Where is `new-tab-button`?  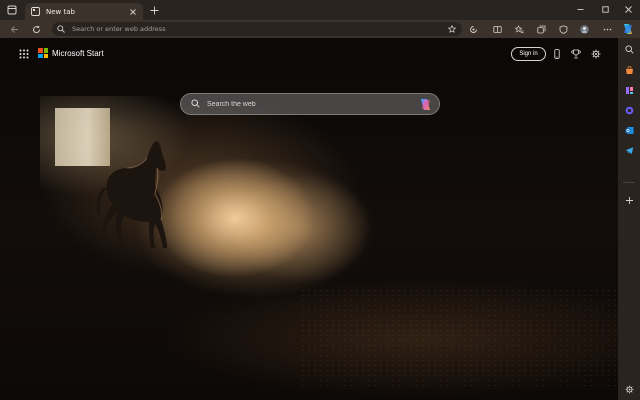 new-tab-button is located at coordinates (154, 10).